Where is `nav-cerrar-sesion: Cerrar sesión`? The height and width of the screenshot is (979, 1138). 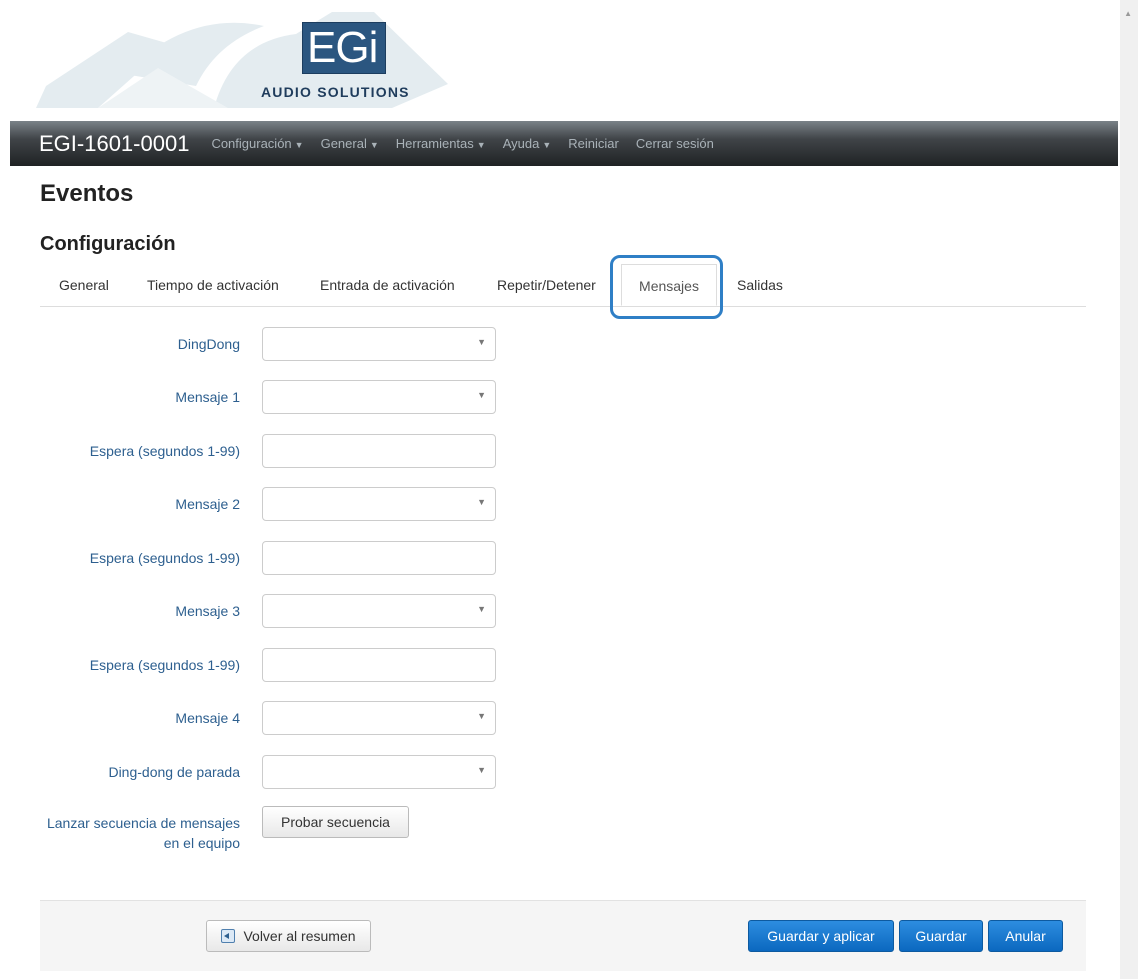
nav-cerrar-sesion: Cerrar sesión is located at coordinates (675, 143).